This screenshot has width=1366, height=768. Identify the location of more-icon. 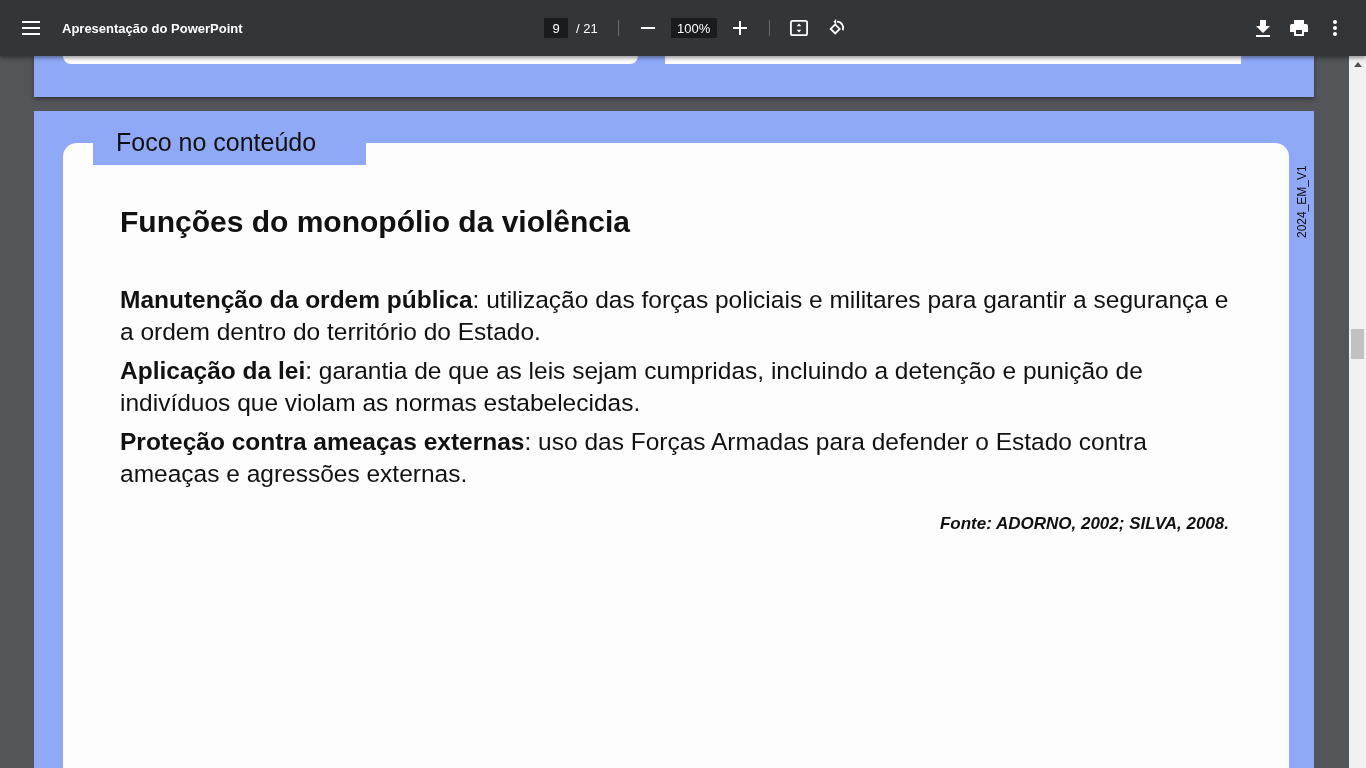
(1335, 28).